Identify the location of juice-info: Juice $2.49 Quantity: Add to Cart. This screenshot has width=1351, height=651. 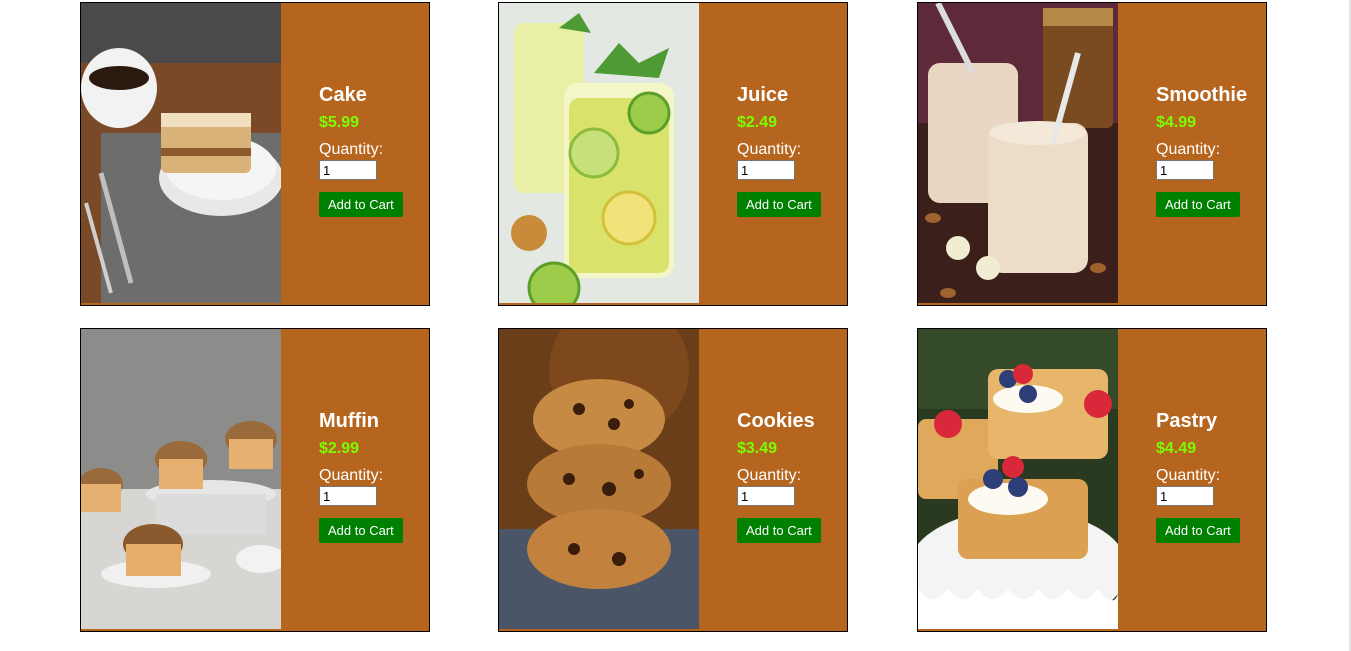
(792, 150).